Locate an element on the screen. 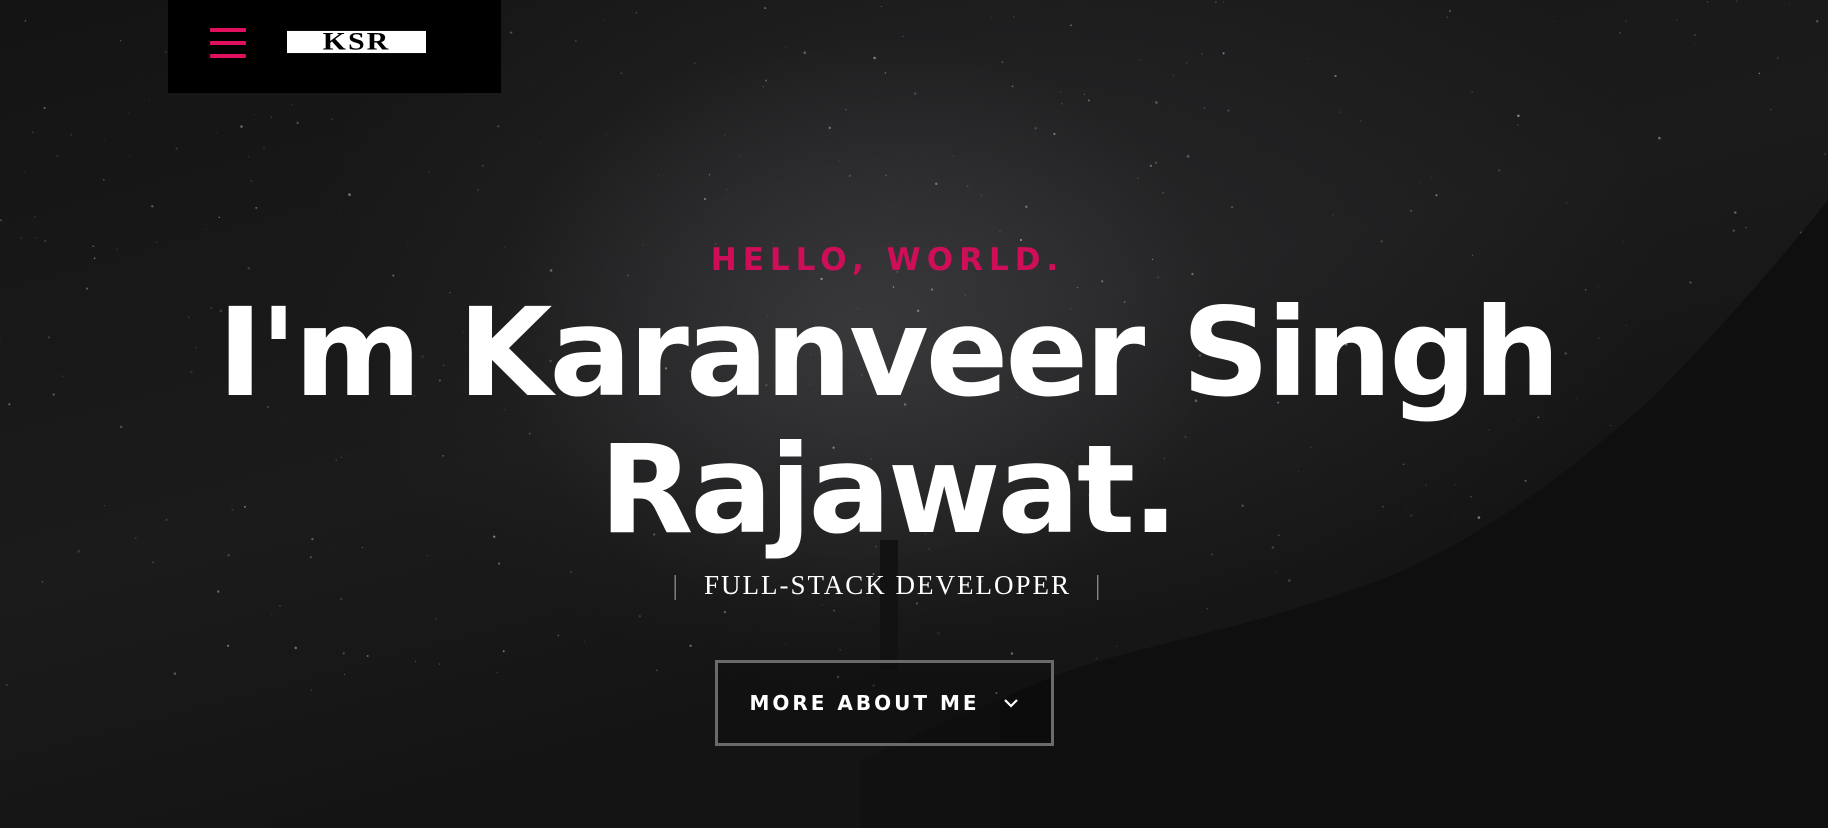 The width and height of the screenshot is (1828, 828). headline-line-2: Rajawat. is located at coordinates (888, 490).